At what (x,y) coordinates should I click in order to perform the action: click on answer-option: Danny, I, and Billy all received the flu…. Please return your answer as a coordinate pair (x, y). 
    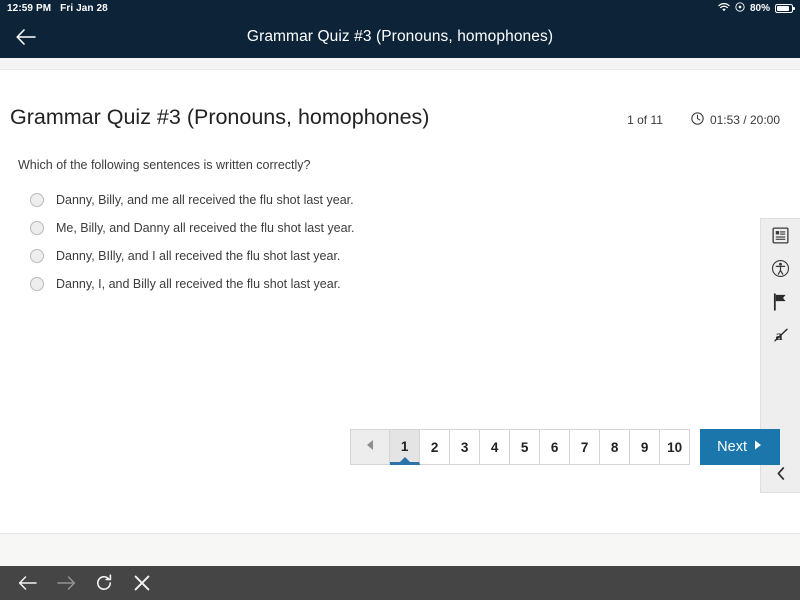
    Looking at the image, I should click on (380, 284).